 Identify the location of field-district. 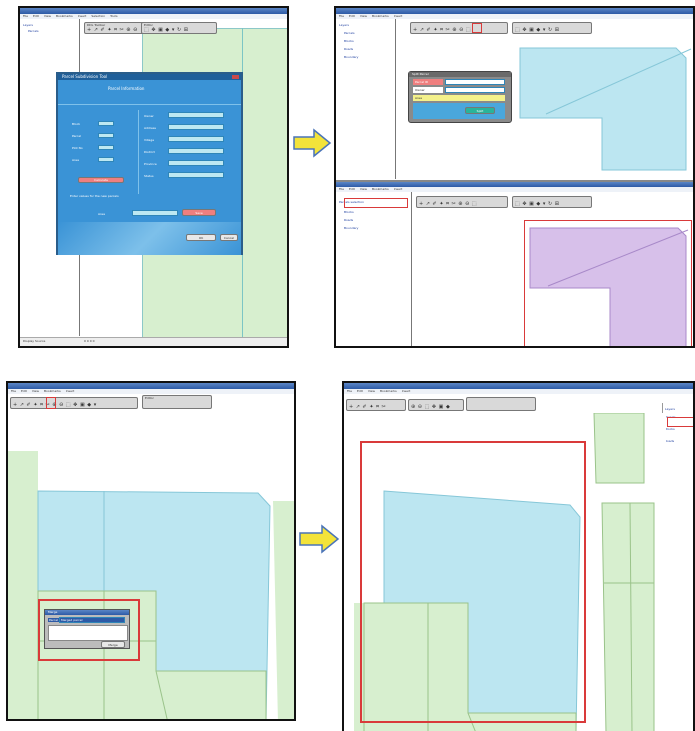
(196, 151).